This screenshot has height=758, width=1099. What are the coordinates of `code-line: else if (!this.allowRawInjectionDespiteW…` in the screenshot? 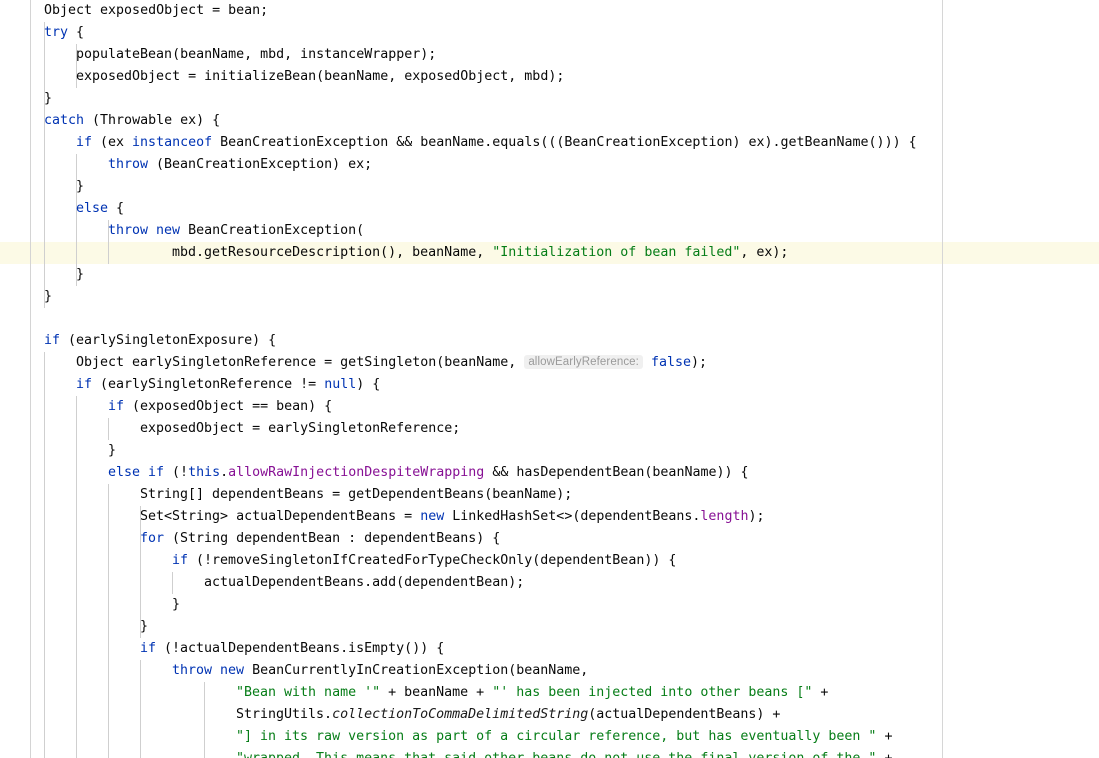 It's located at (549, 473).